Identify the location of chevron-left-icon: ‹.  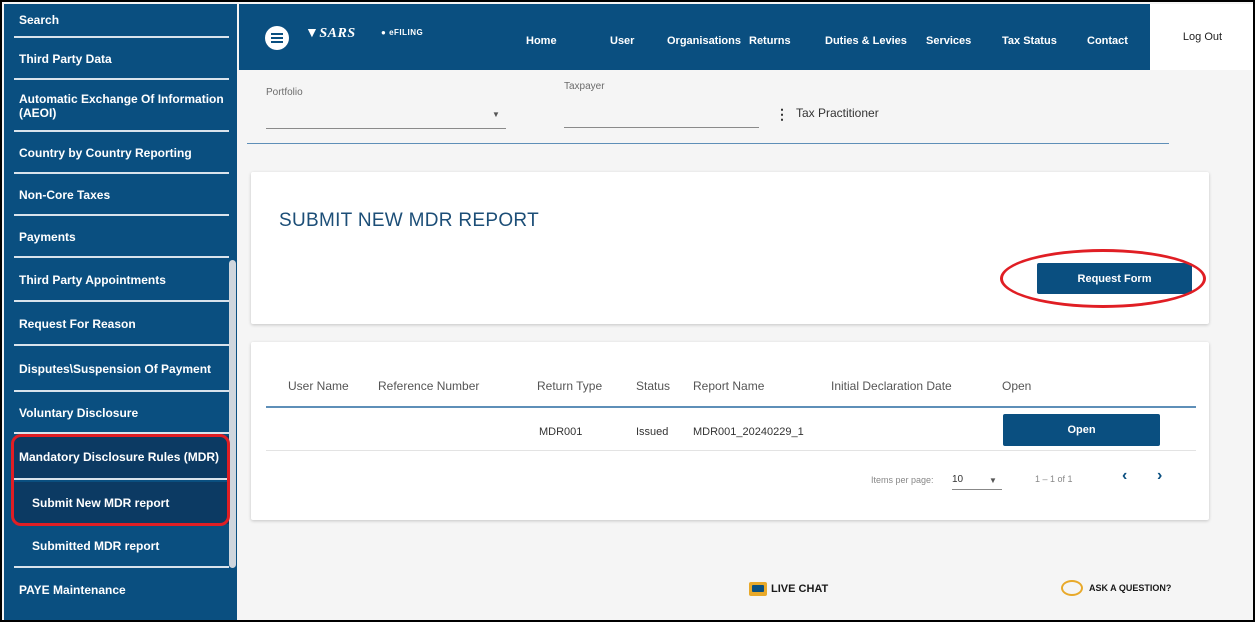
(1124, 476).